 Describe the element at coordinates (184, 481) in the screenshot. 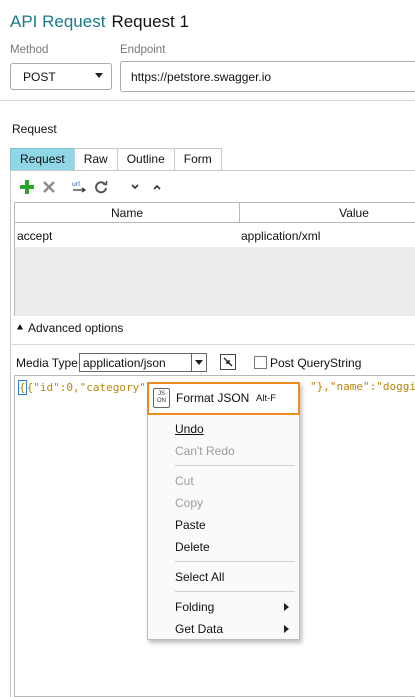

I see `menu-item-cut: Cut` at that location.